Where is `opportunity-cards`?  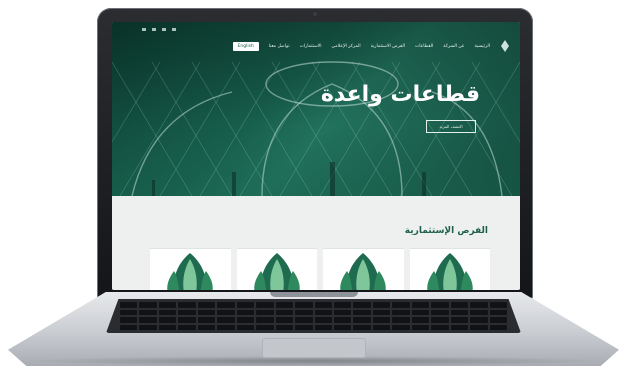
opportunity-cards is located at coordinates (320, 269).